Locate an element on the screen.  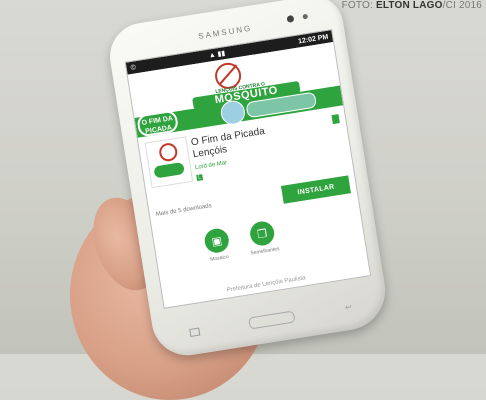
banner-badge: O FIM DA PICADA is located at coordinates (158, 123).